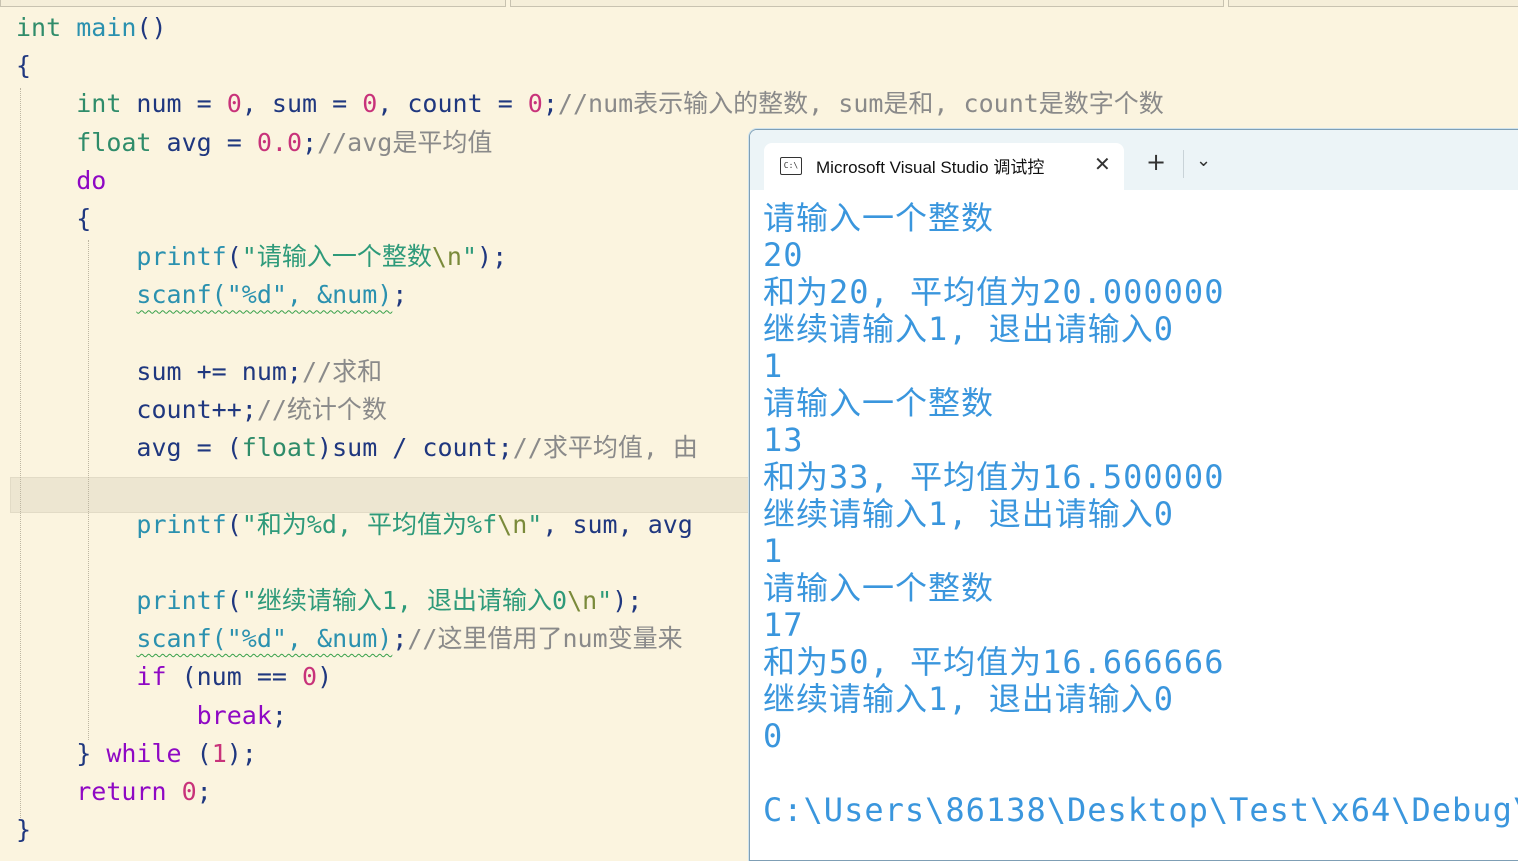  Describe the element at coordinates (336, 257) in the screenshot. I see `code-token: "请输入一个整数` at that location.